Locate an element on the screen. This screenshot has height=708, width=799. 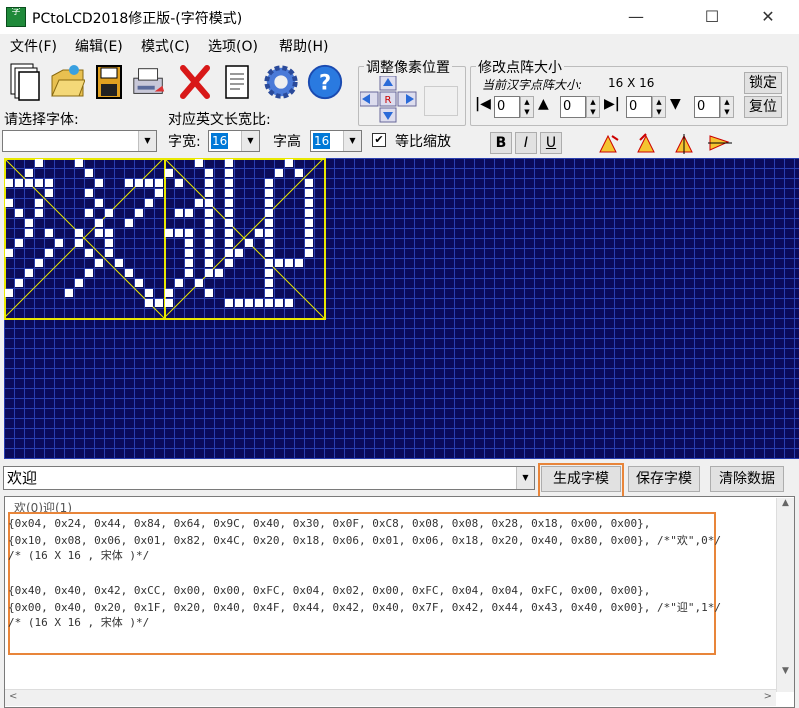
spin-bottom-stepper: ▲ ▼ is located at coordinates (727, 107).